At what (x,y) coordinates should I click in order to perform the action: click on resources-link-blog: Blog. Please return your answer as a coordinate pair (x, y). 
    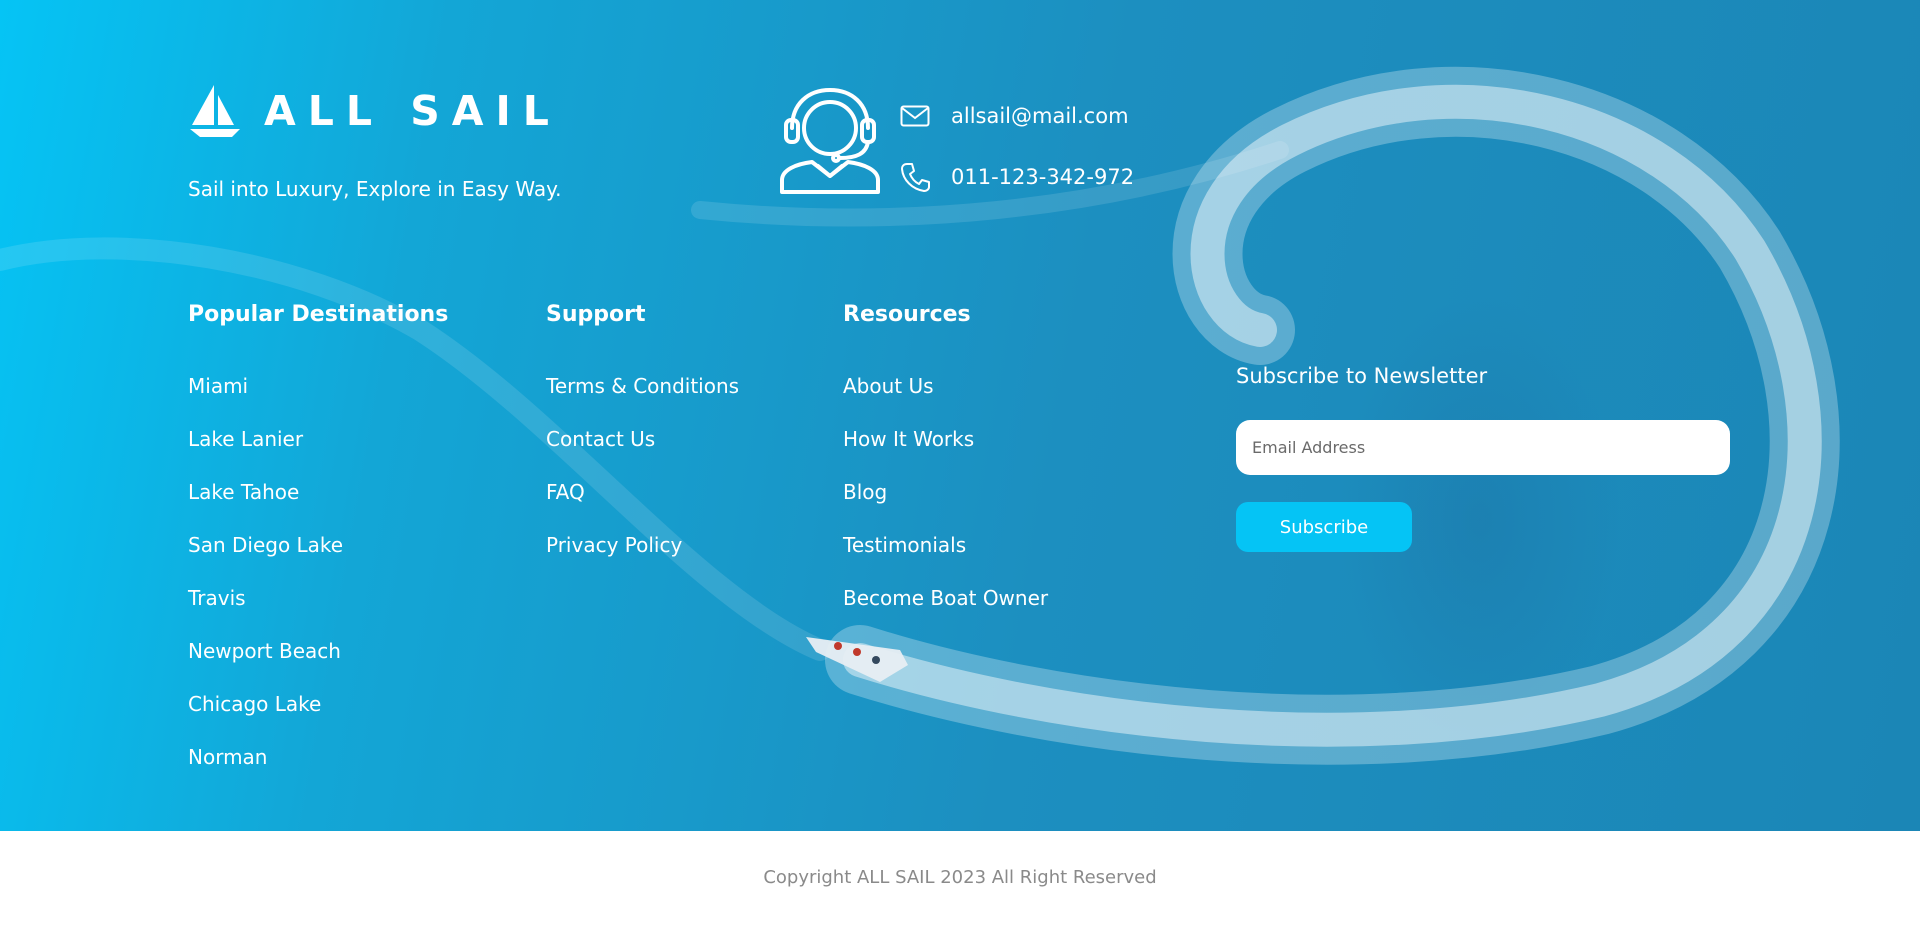
    Looking at the image, I should click on (865, 492).